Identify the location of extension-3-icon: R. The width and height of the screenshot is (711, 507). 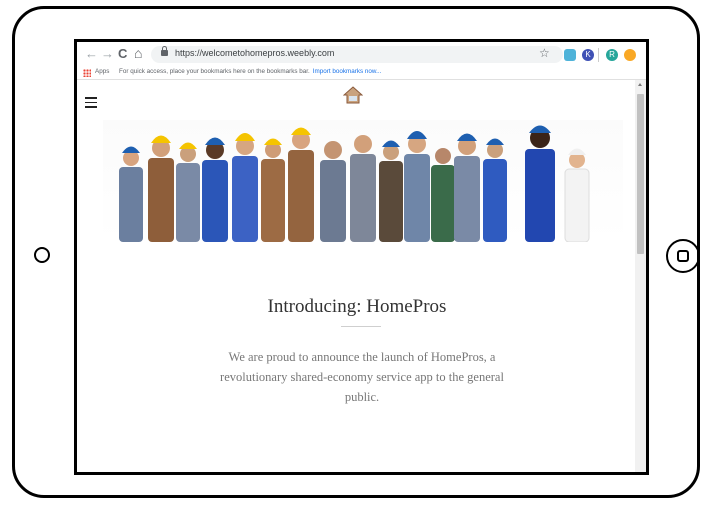
(612, 55).